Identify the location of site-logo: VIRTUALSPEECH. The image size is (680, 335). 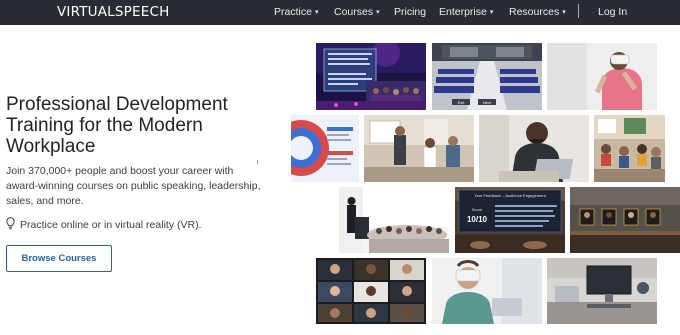
(113, 12).